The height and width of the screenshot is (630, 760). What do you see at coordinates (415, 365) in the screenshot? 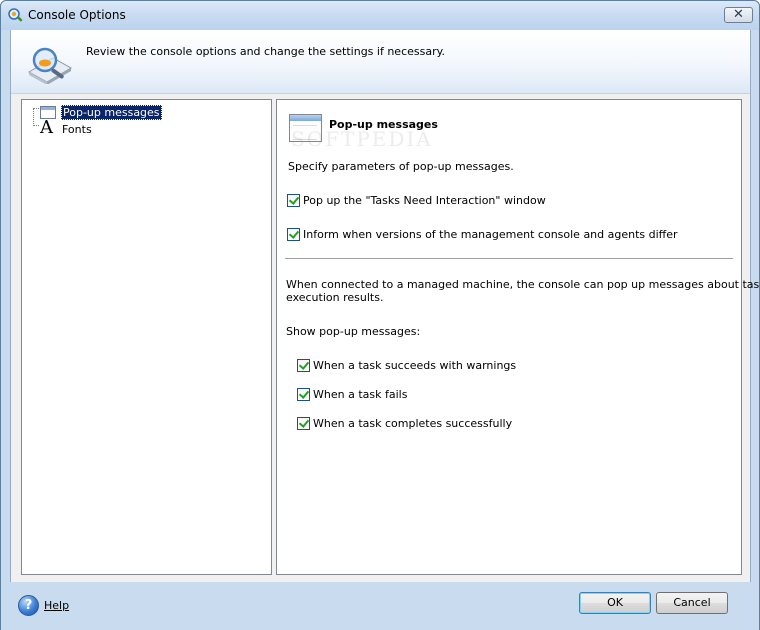
I see `checkbox-label: When a task succeeds with warnings` at bounding box center [415, 365].